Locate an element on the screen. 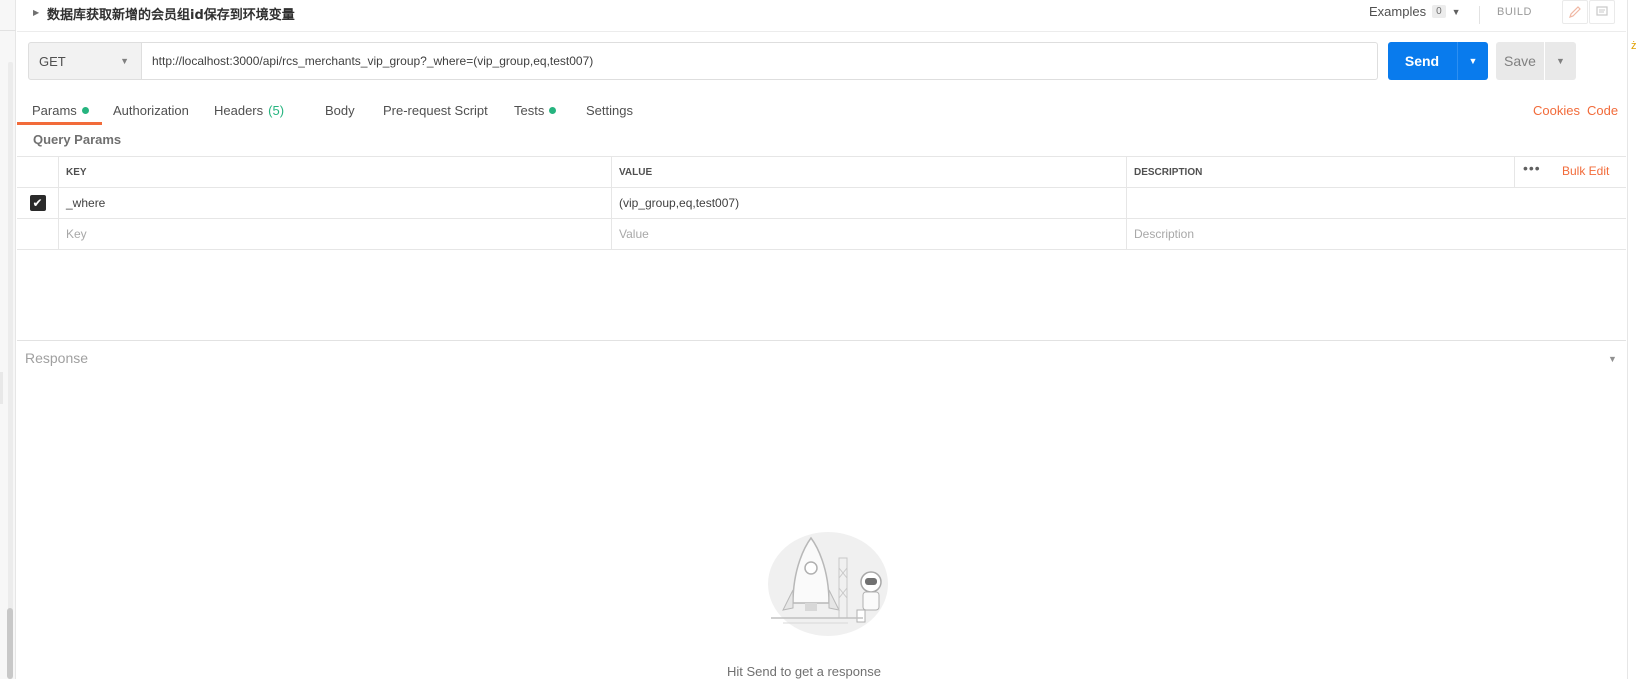  sidebar-edge is located at coordinates (8, 339).